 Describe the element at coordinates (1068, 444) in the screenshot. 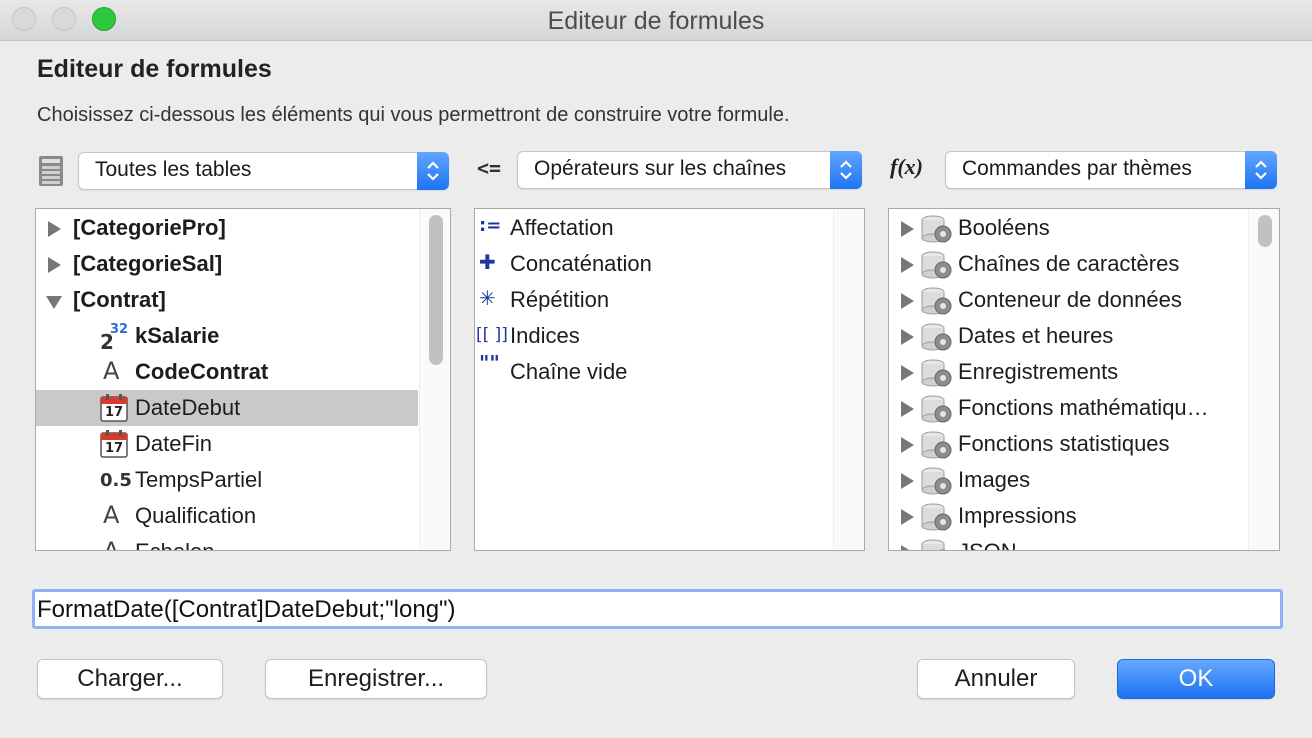

I see `list-item: Fonctions statistiques` at that location.